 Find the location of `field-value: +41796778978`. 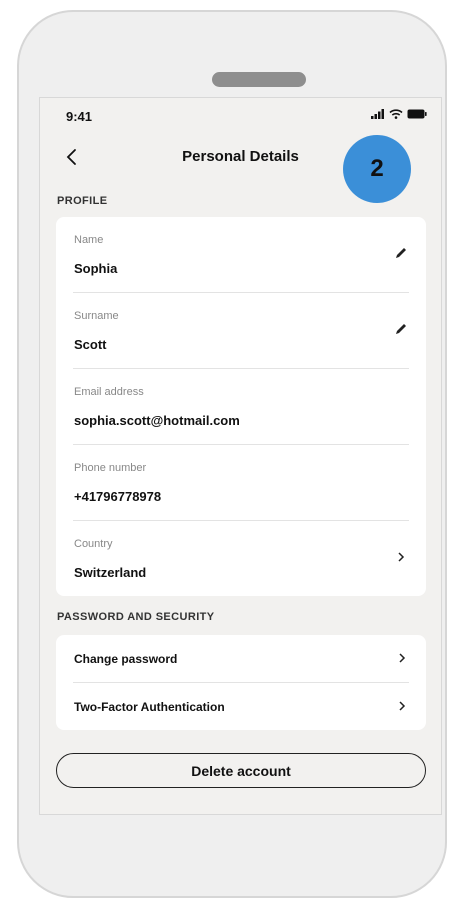

field-value: +41796778978 is located at coordinates (118, 496).